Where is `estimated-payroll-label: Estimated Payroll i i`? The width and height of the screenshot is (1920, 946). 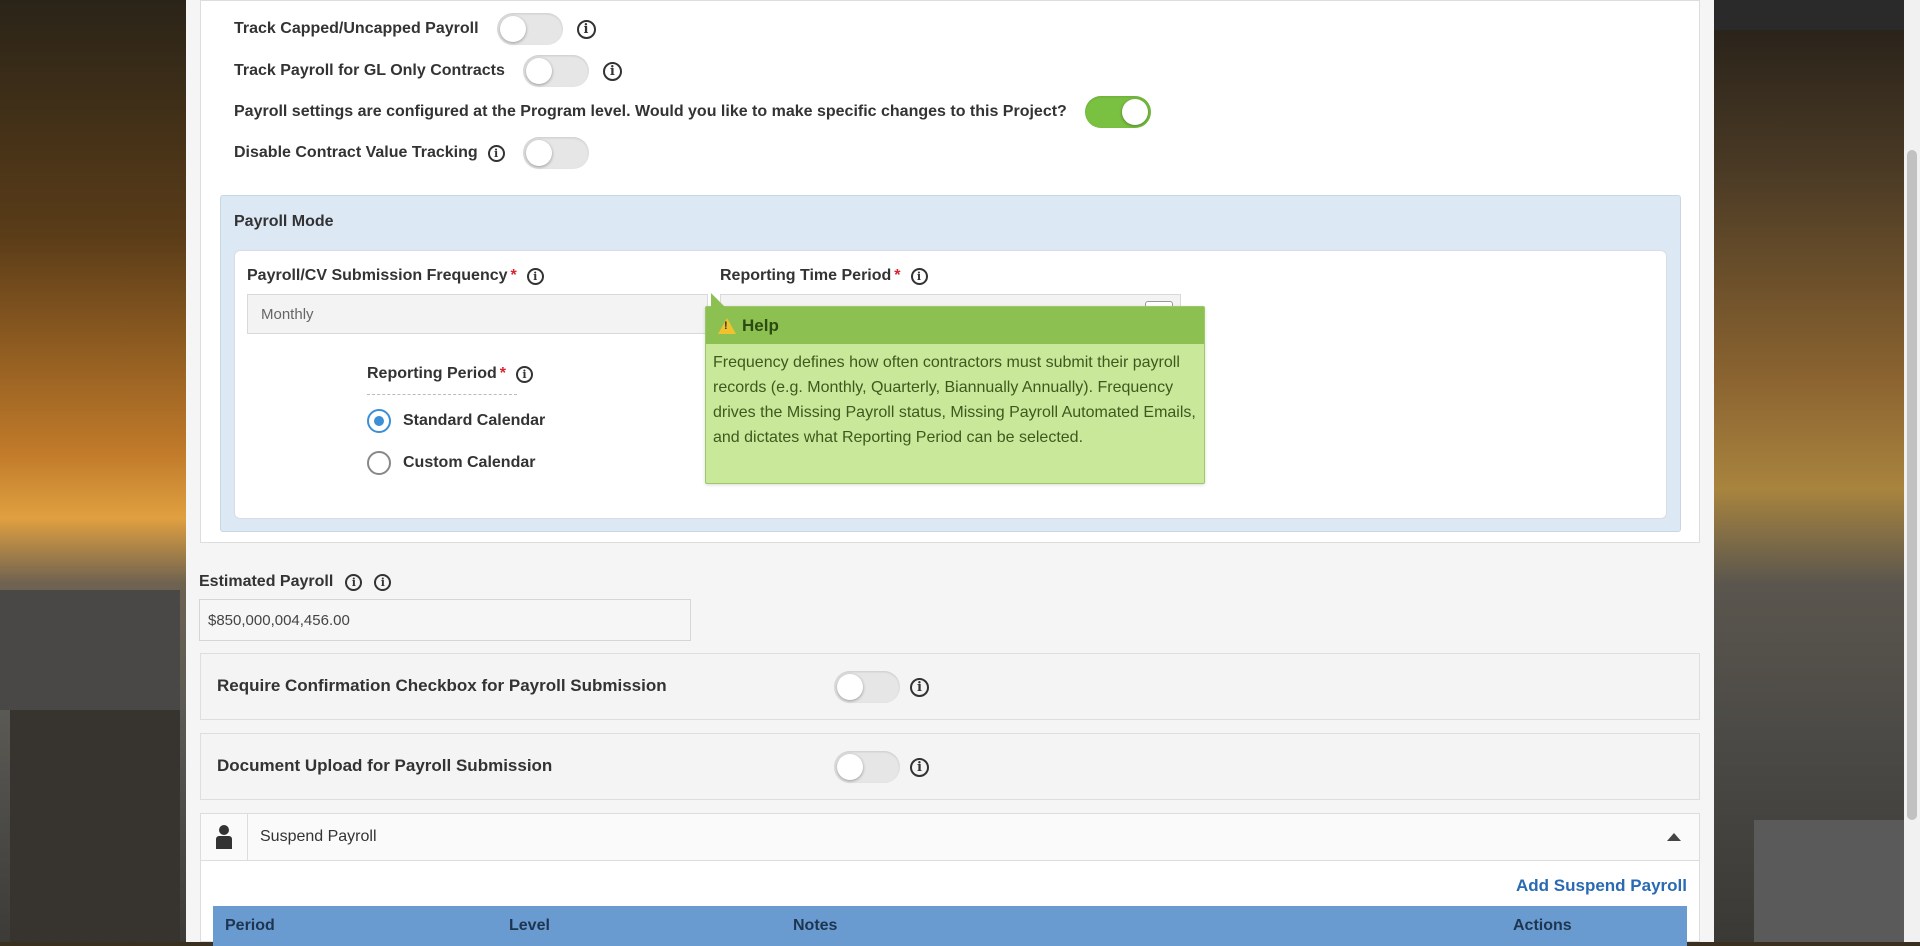
estimated-payroll-label: Estimated Payroll i i is located at coordinates (295, 582).